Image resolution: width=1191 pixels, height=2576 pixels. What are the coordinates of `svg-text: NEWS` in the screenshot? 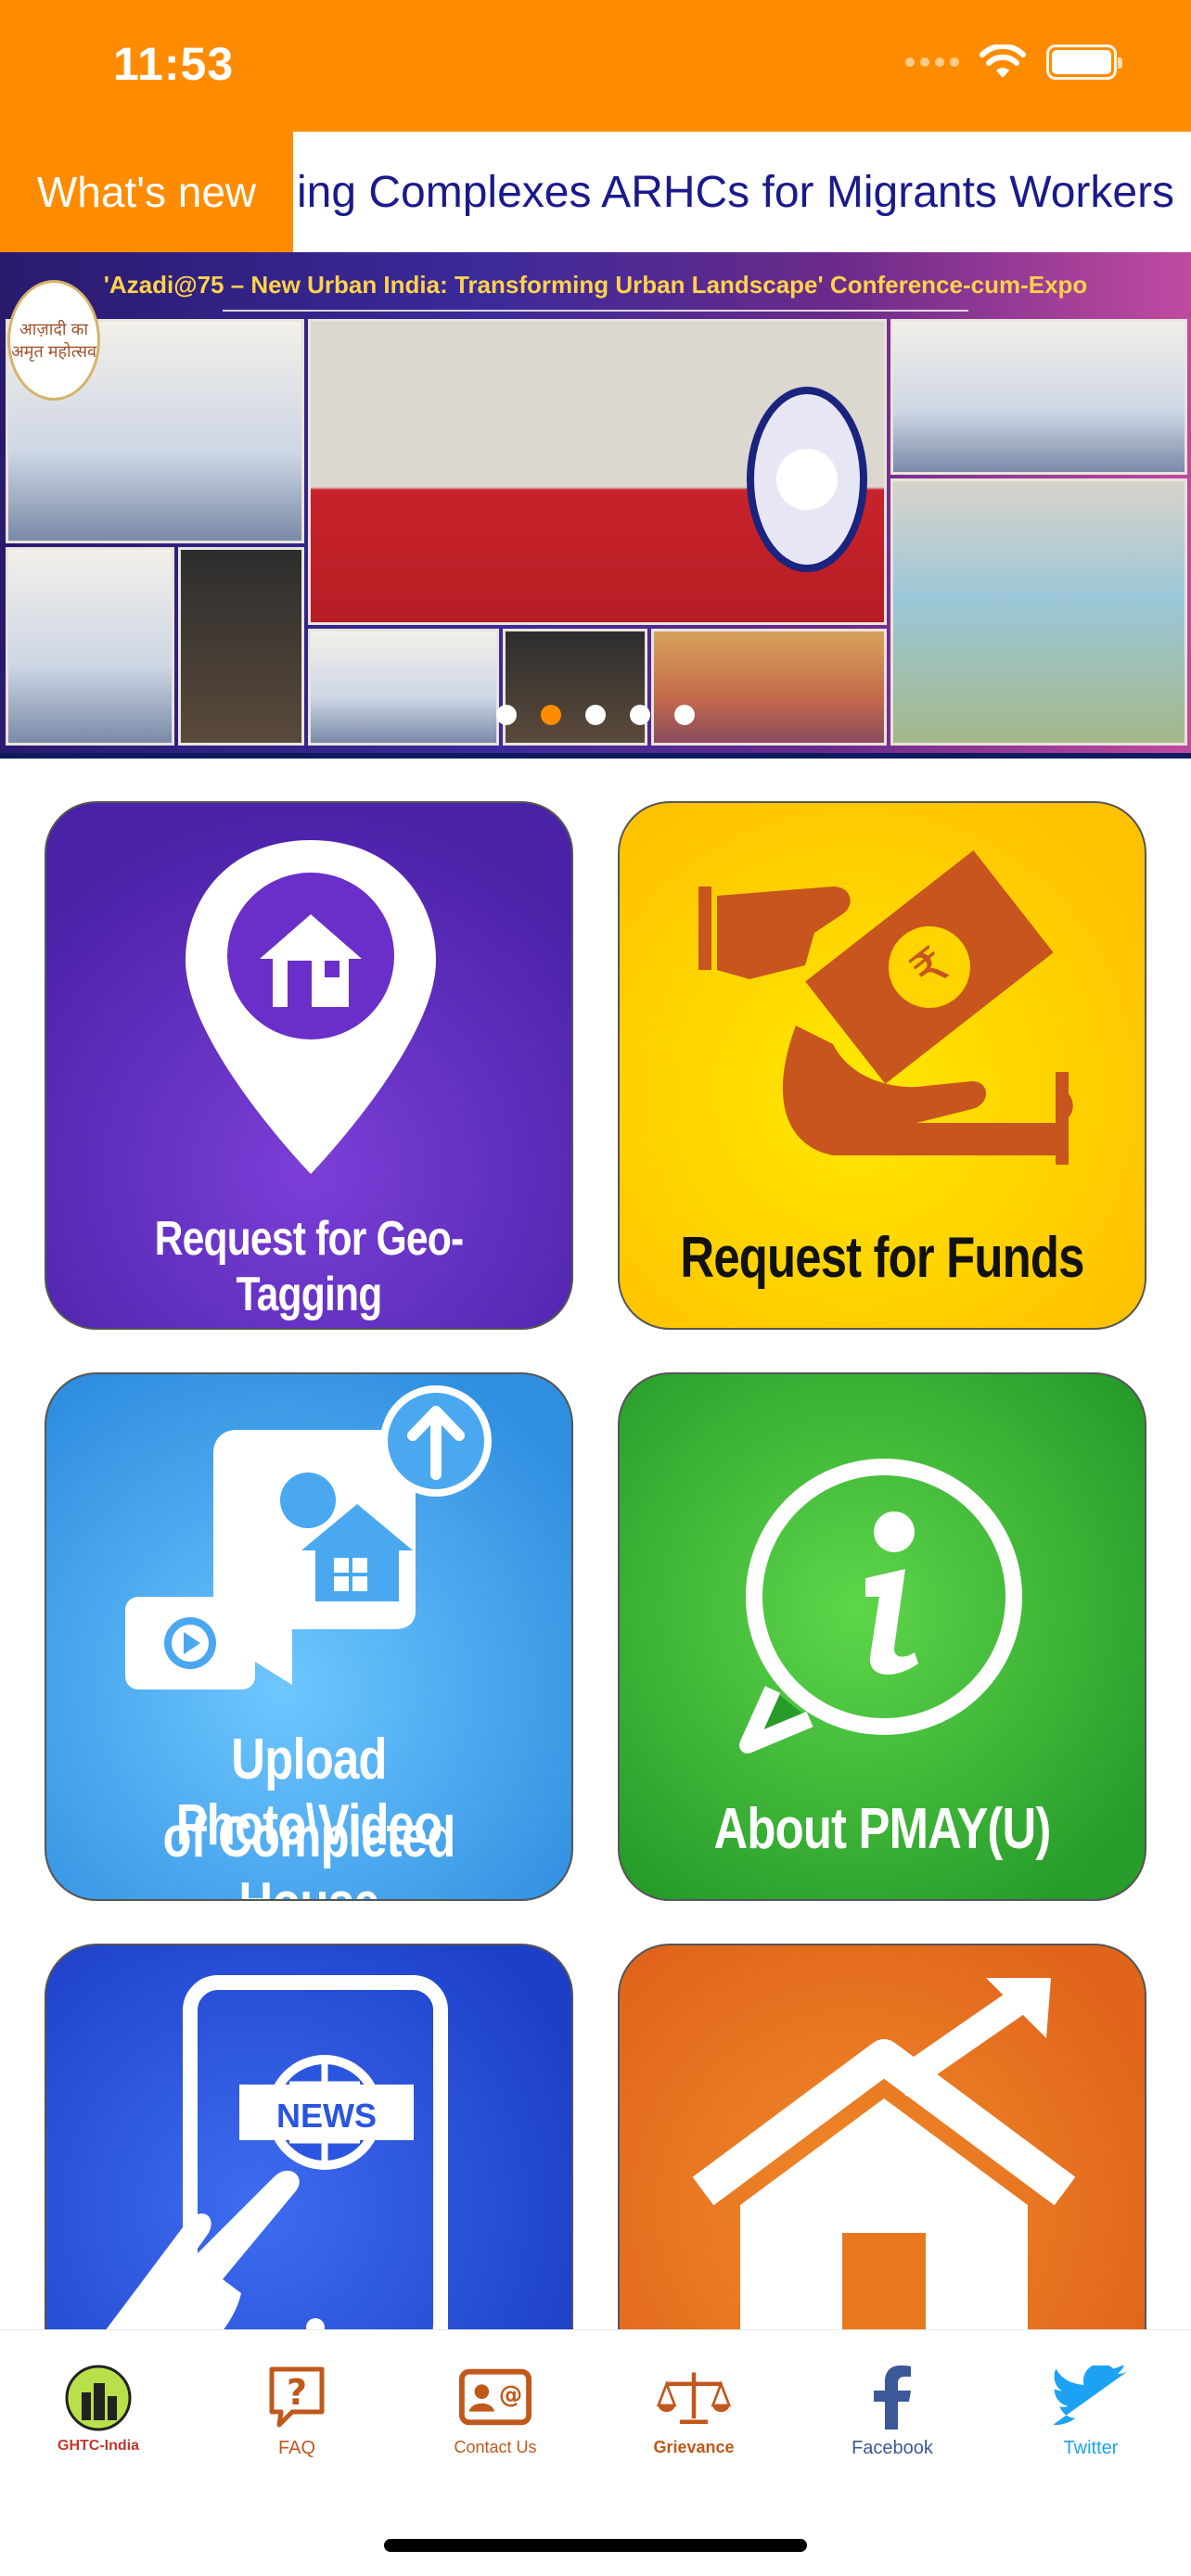 It's located at (326, 2116).